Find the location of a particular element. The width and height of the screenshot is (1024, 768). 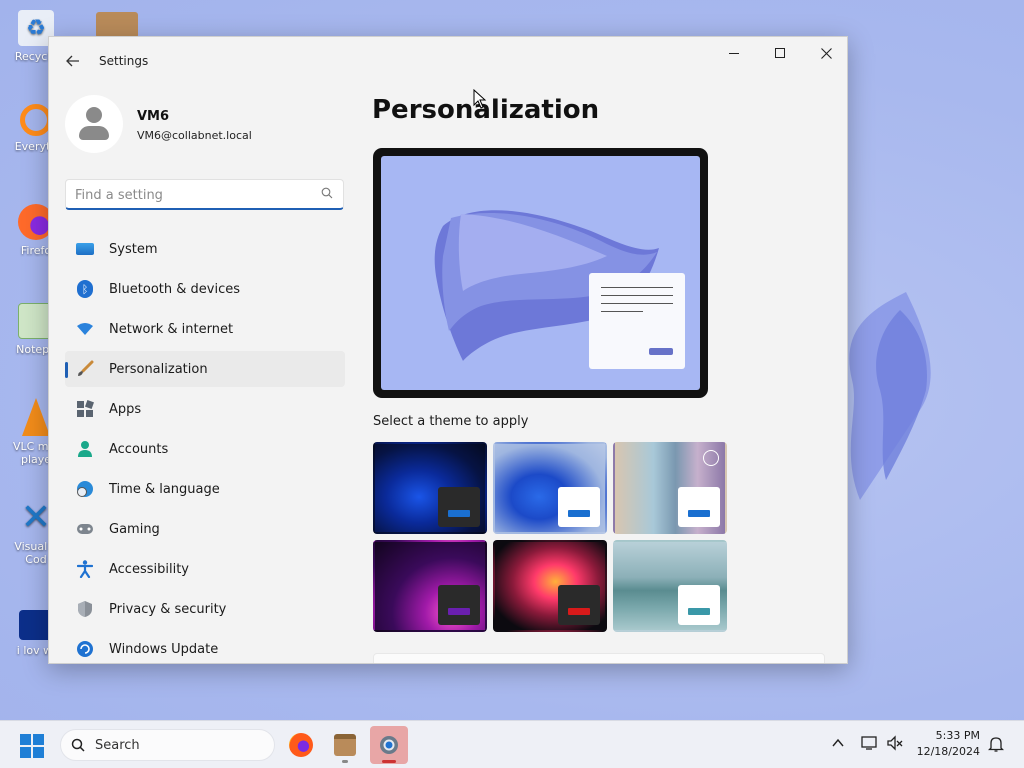

sidebar-item-system: System is located at coordinates (205, 249).